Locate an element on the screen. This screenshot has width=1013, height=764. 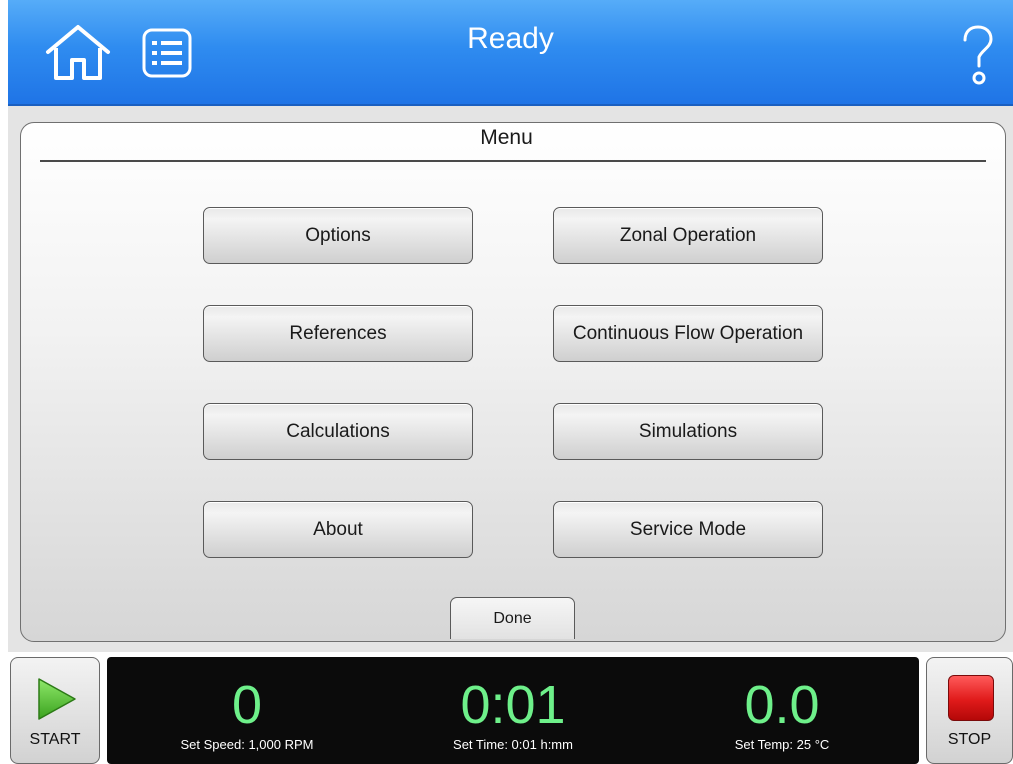
panel-title: Menu is located at coordinates (506, 137).